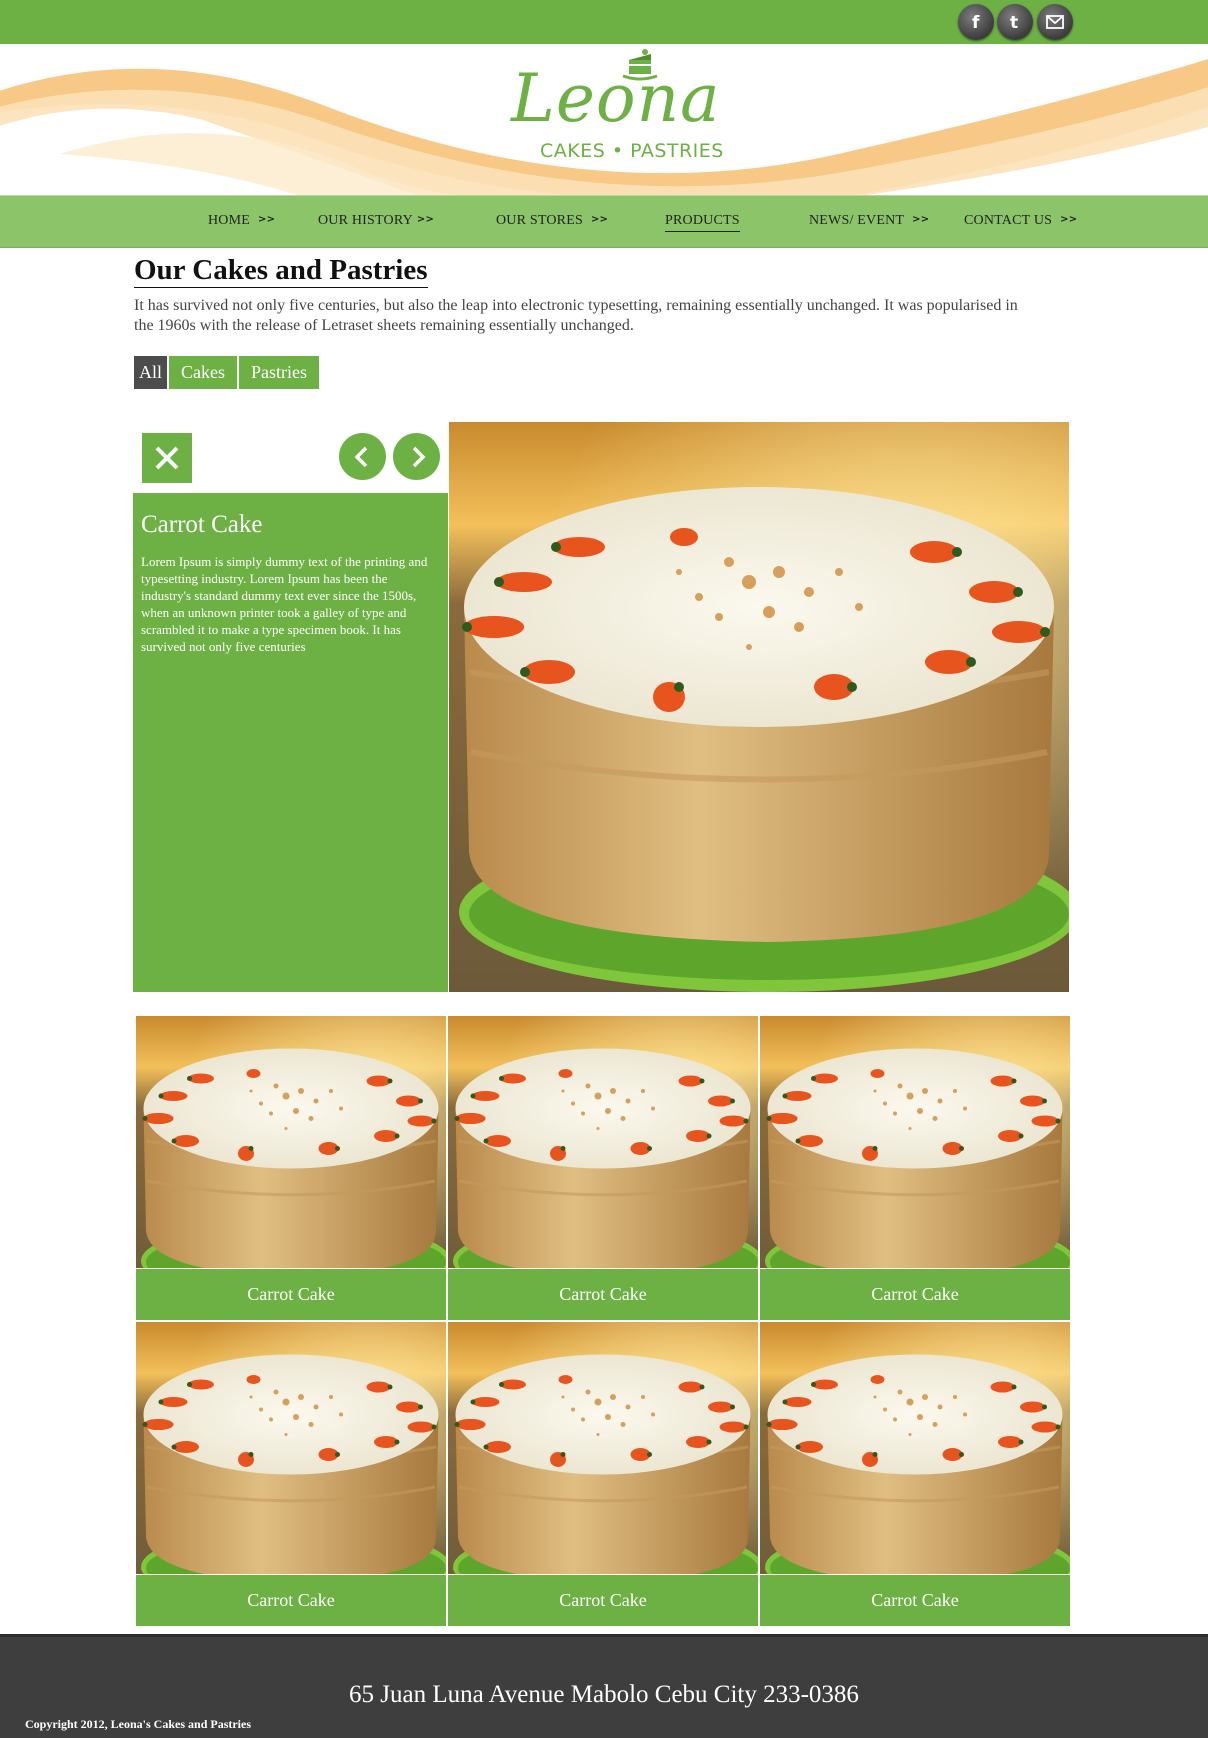 The image size is (1208, 1738). What do you see at coordinates (1055, 22) in the screenshot?
I see `mail-icon` at bounding box center [1055, 22].